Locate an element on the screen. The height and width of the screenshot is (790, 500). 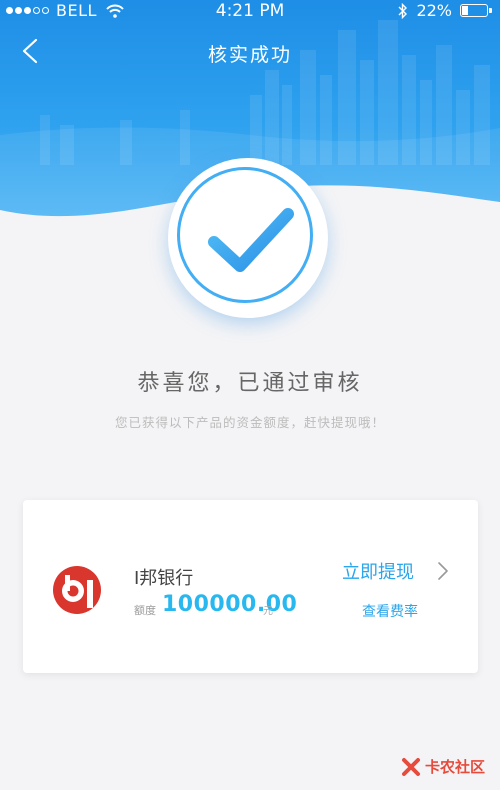
success-badge is located at coordinates (248, 238).